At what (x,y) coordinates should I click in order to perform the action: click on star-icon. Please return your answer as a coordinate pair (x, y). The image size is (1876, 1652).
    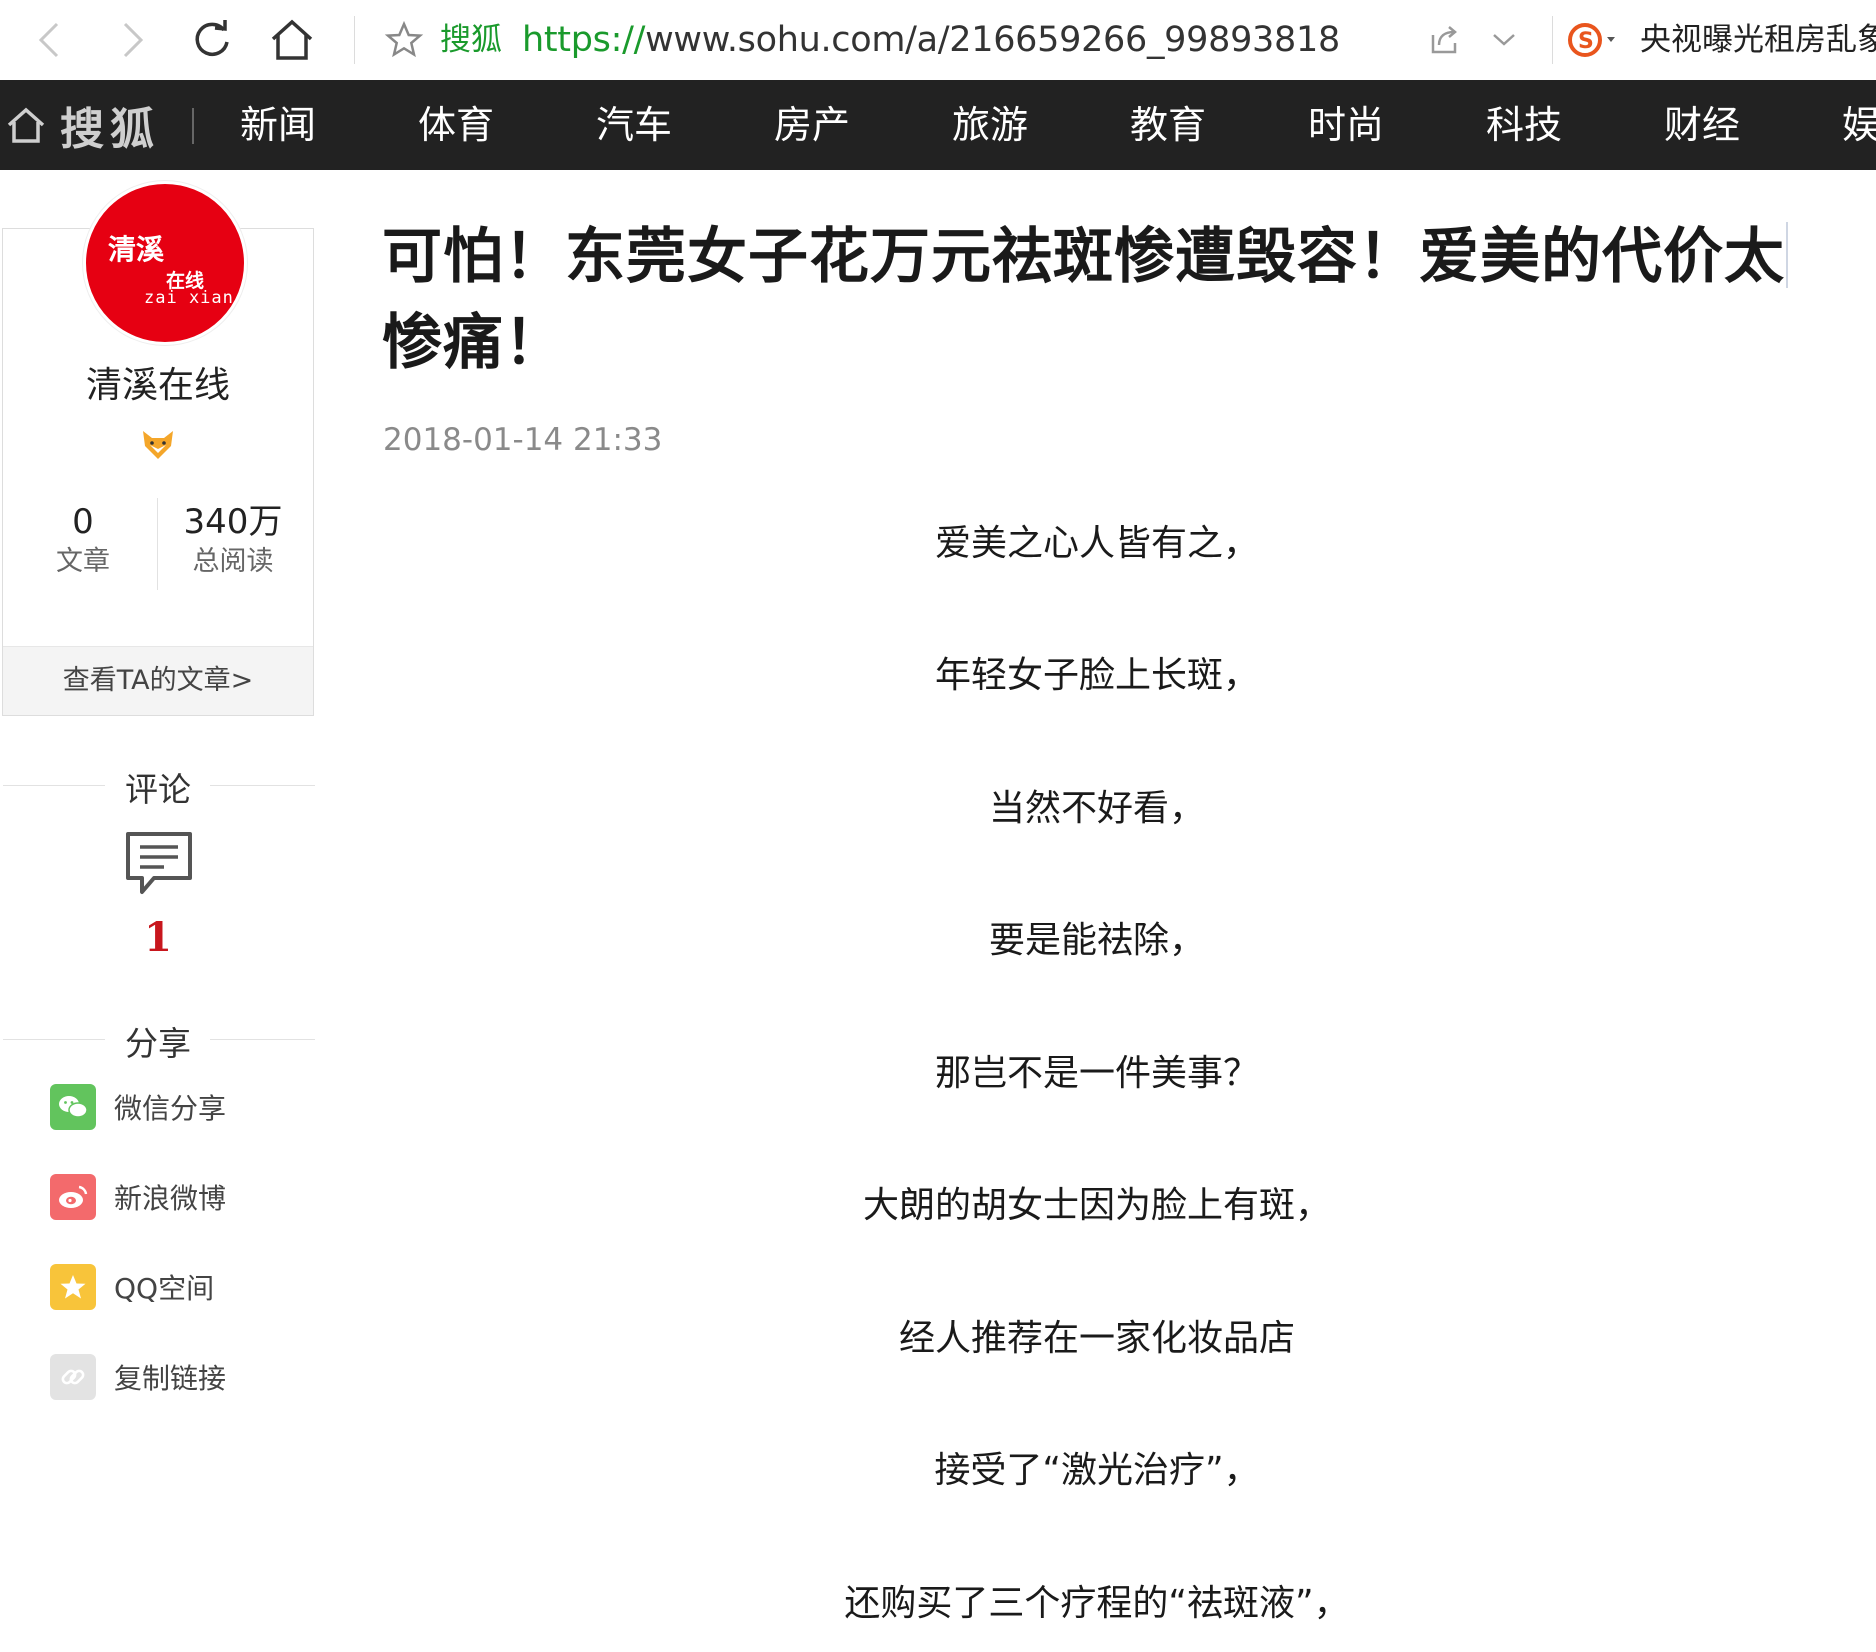
    Looking at the image, I should click on (404, 39).